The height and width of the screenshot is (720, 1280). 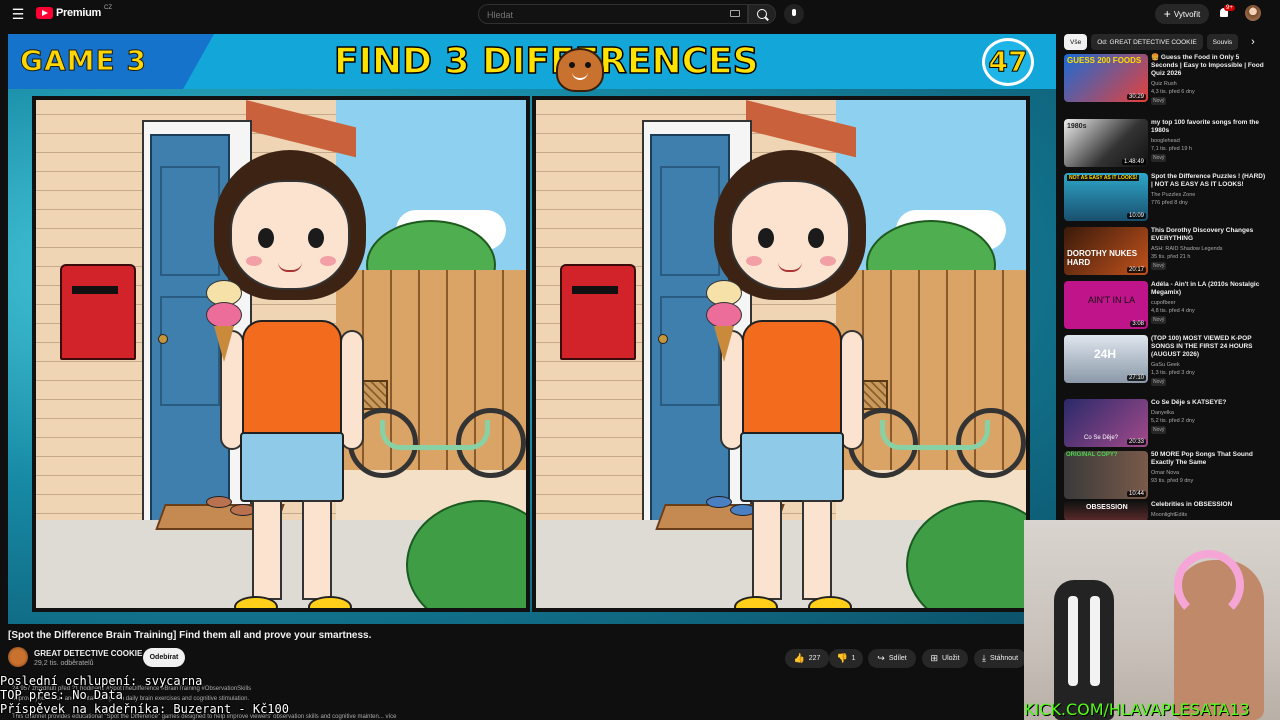 What do you see at coordinates (966, 554) in the screenshot?
I see `bush` at bounding box center [966, 554].